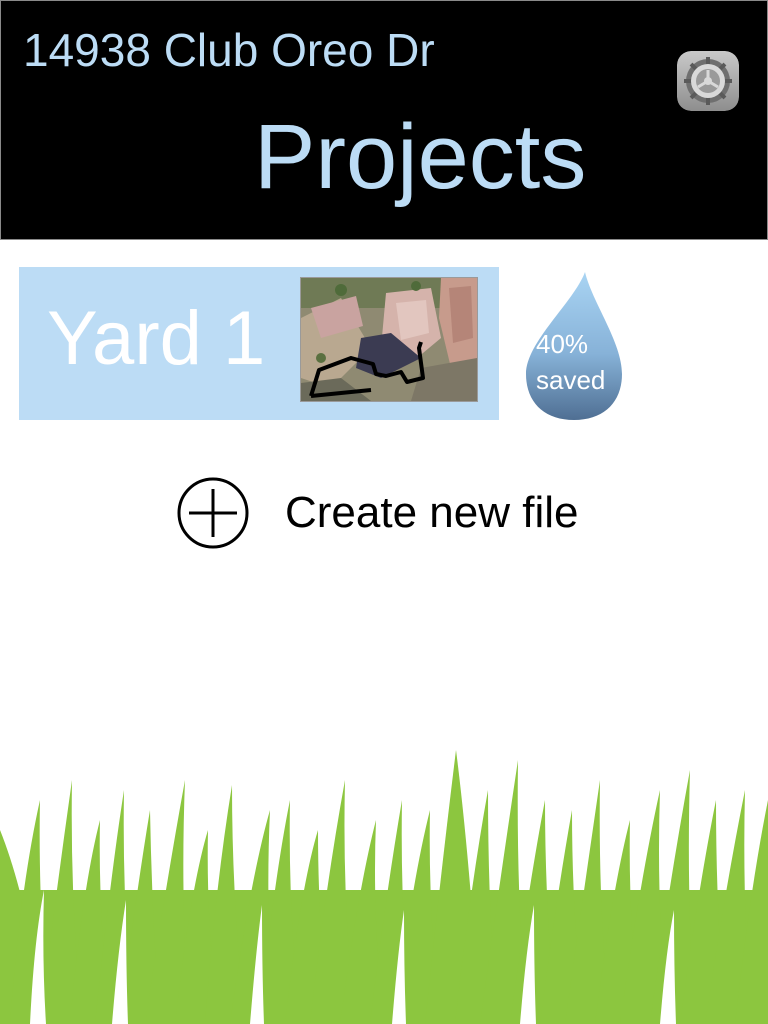 This screenshot has height=1024, width=768. Describe the element at coordinates (562, 344) in the screenshot. I see `savings-percent: 40%` at that location.